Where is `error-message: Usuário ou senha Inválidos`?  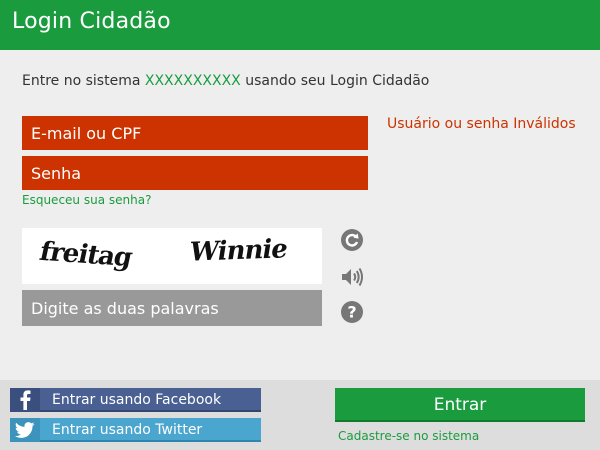
error-message: Usuário ou senha Inválidos is located at coordinates (481, 124).